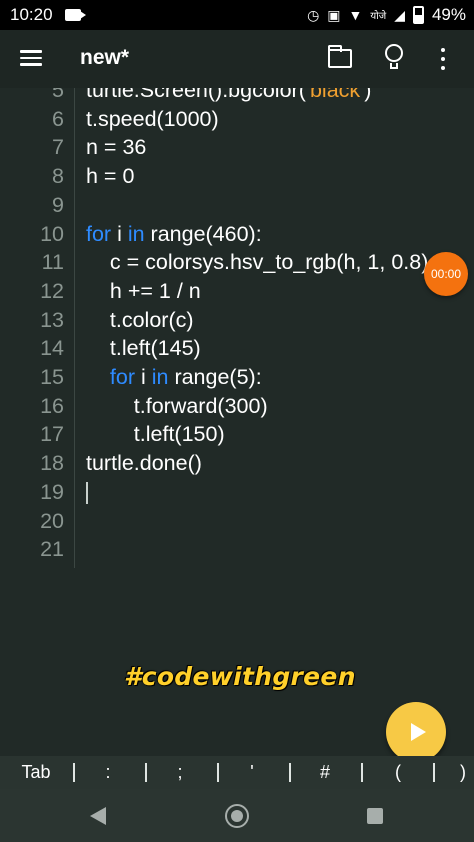 Image resolution: width=474 pixels, height=842 pixels. What do you see at coordinates (334, 14) in the screenshot?
I see `cast-icon: ▣` at bounding box center [334, 14].